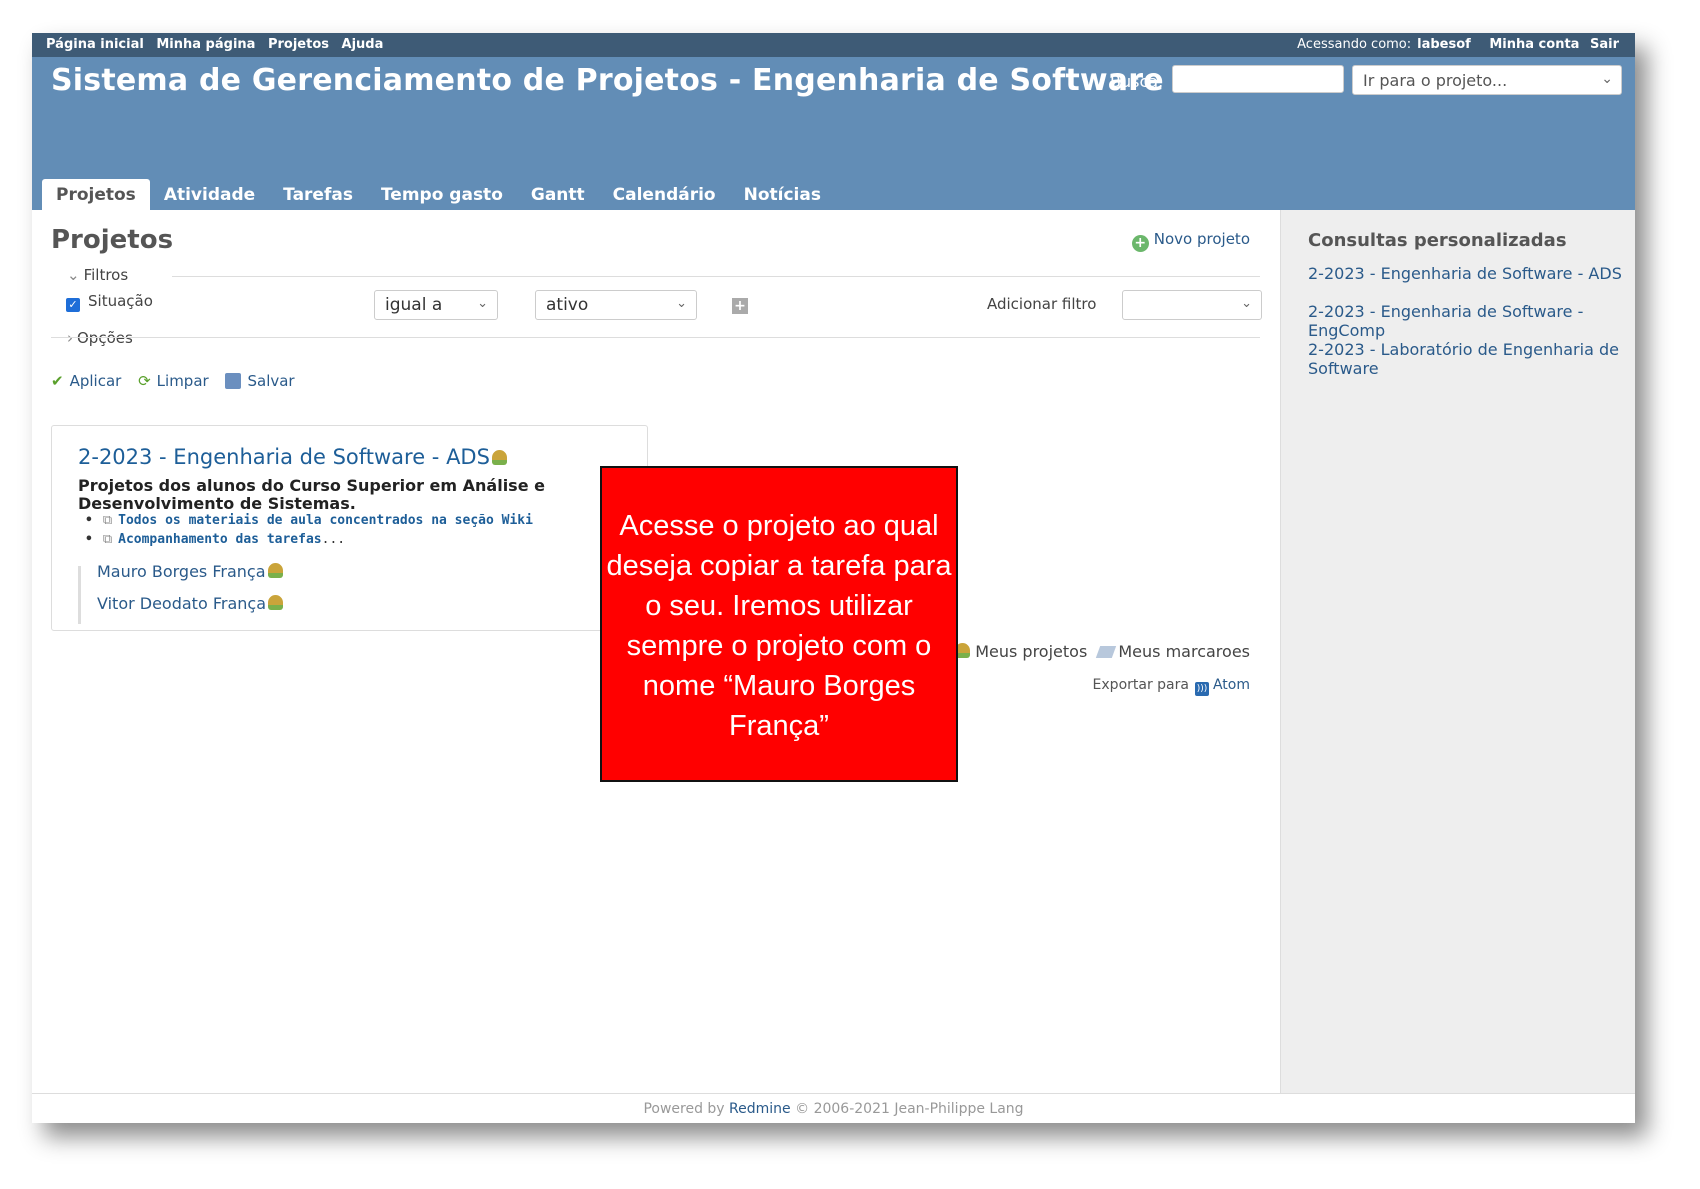 The width and height of the screenshot is (1700, 1189). I want to click on tab-news: Notícias, so click(782, 195).